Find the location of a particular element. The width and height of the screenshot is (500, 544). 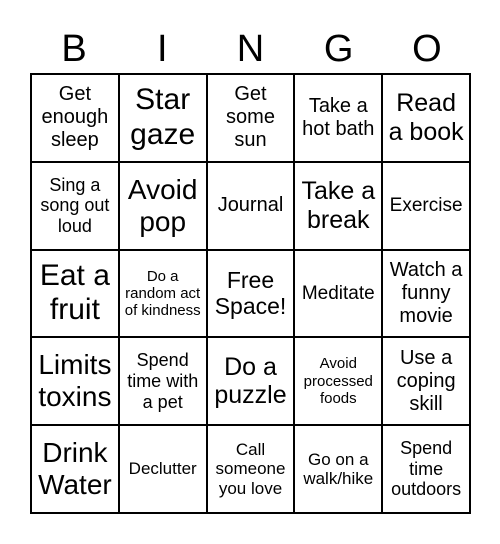

bingo-cell: Journal is located at coordinates (250, 205).